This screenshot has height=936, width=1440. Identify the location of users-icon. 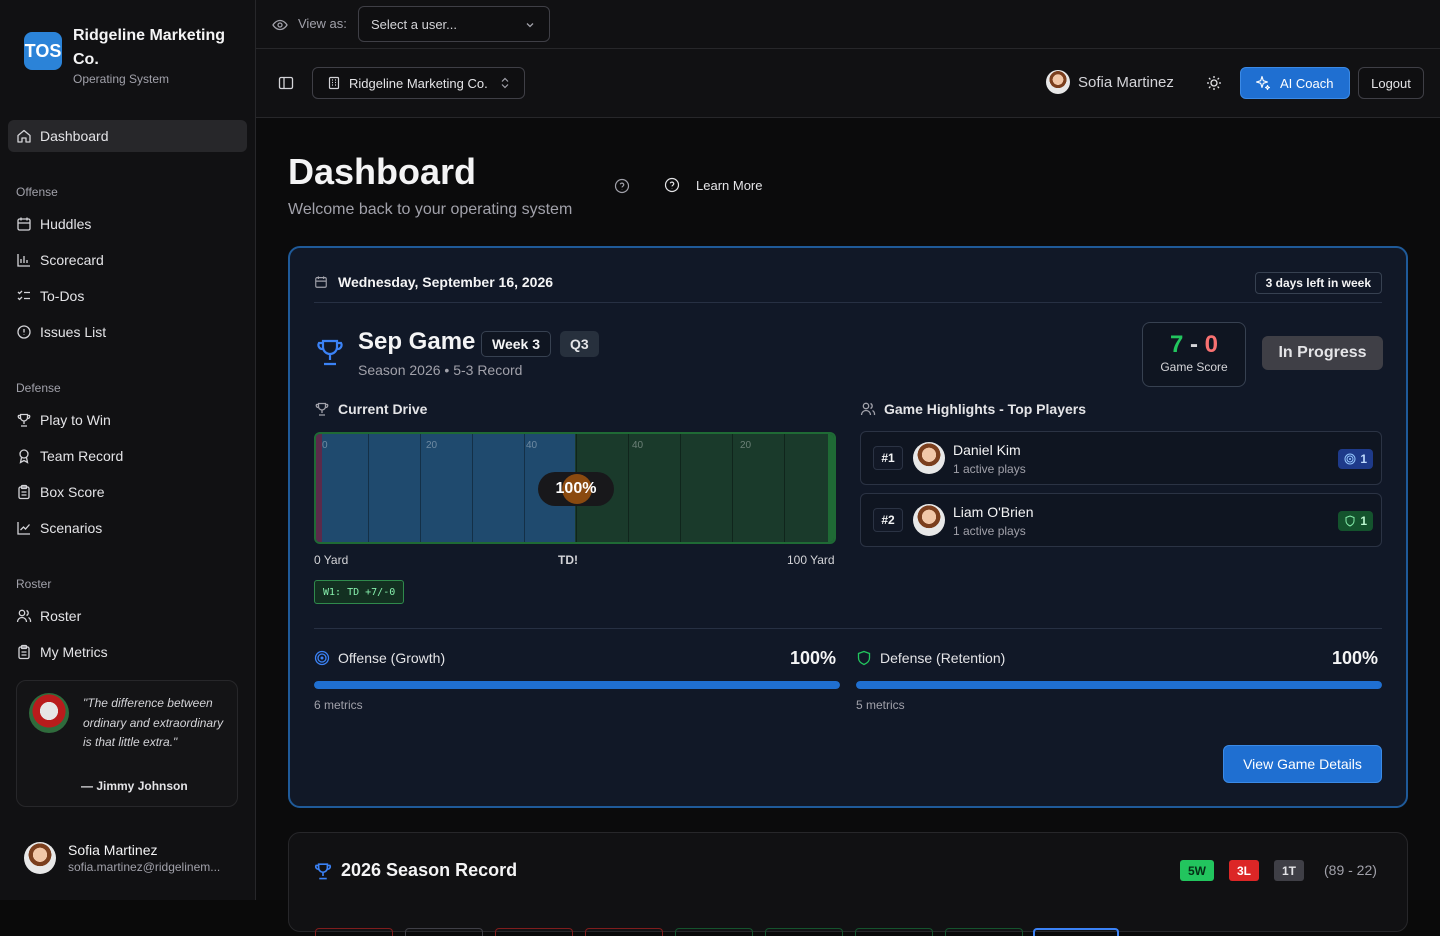
(24, 616).